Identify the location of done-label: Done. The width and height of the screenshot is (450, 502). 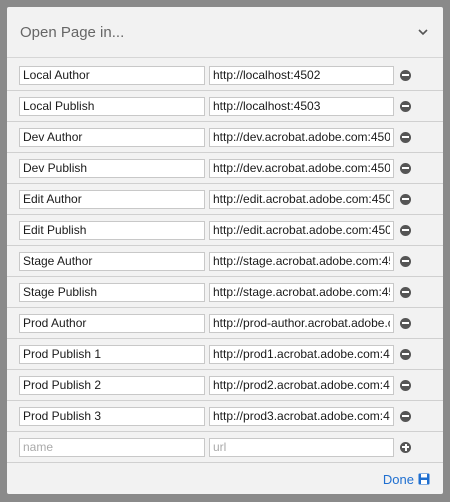
(398, 479).